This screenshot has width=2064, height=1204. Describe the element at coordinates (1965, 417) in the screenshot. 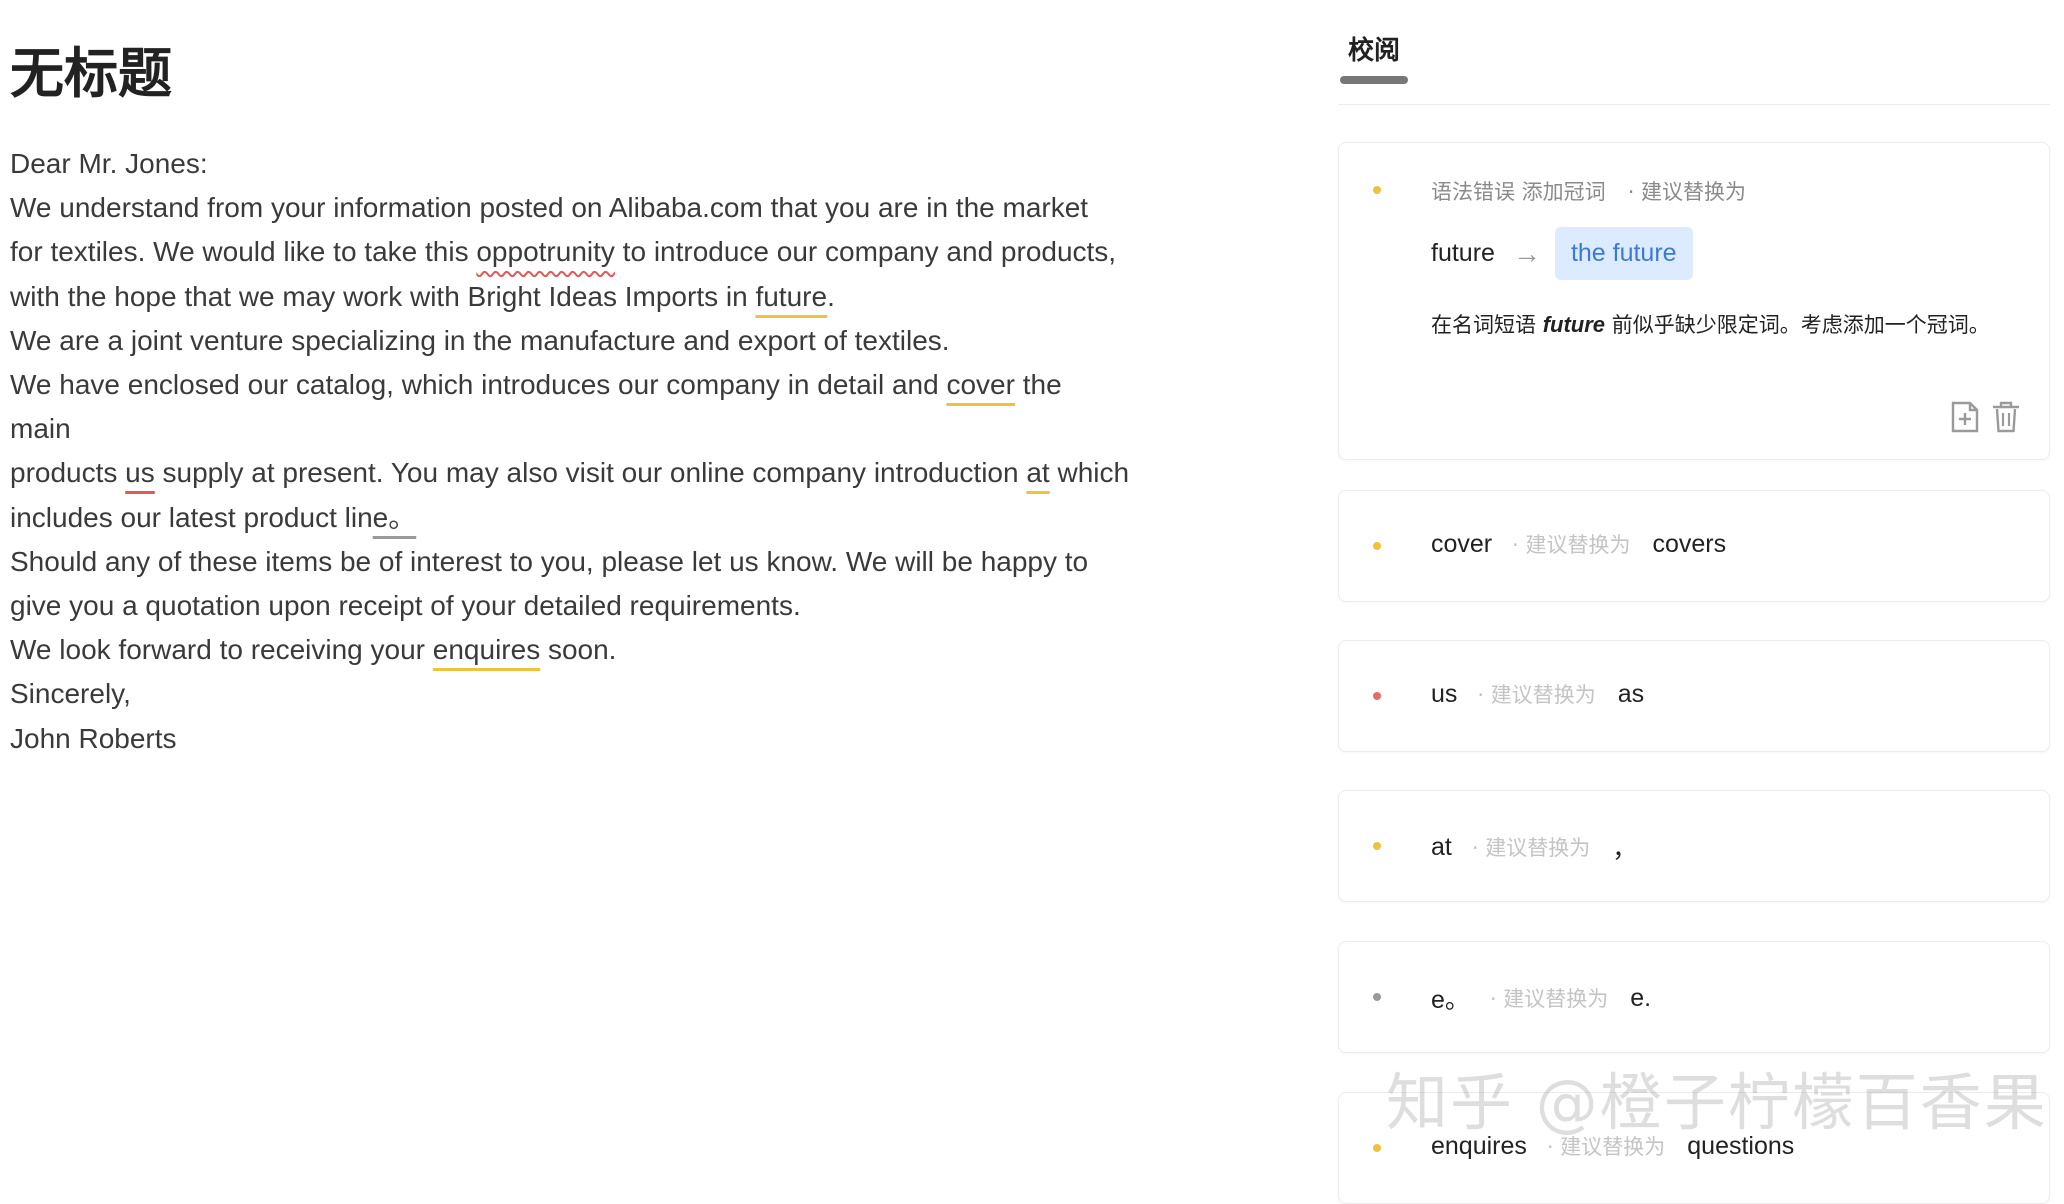

I see `add-to-dictionary-icon` at that location.